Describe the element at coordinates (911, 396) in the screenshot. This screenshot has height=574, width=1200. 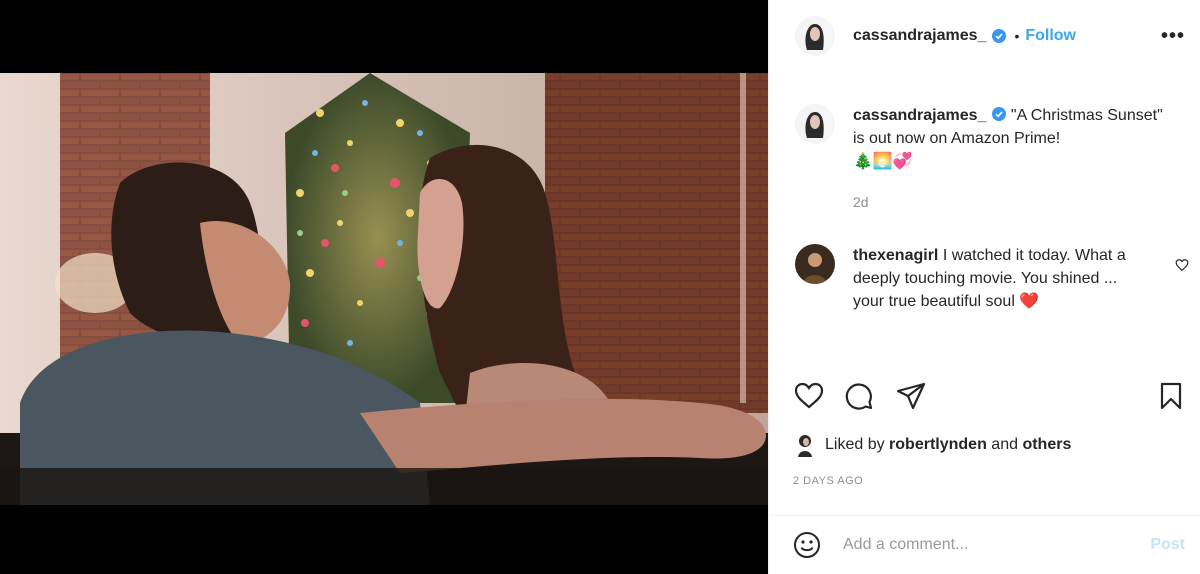
I see `paper-plane-icon` at that location.